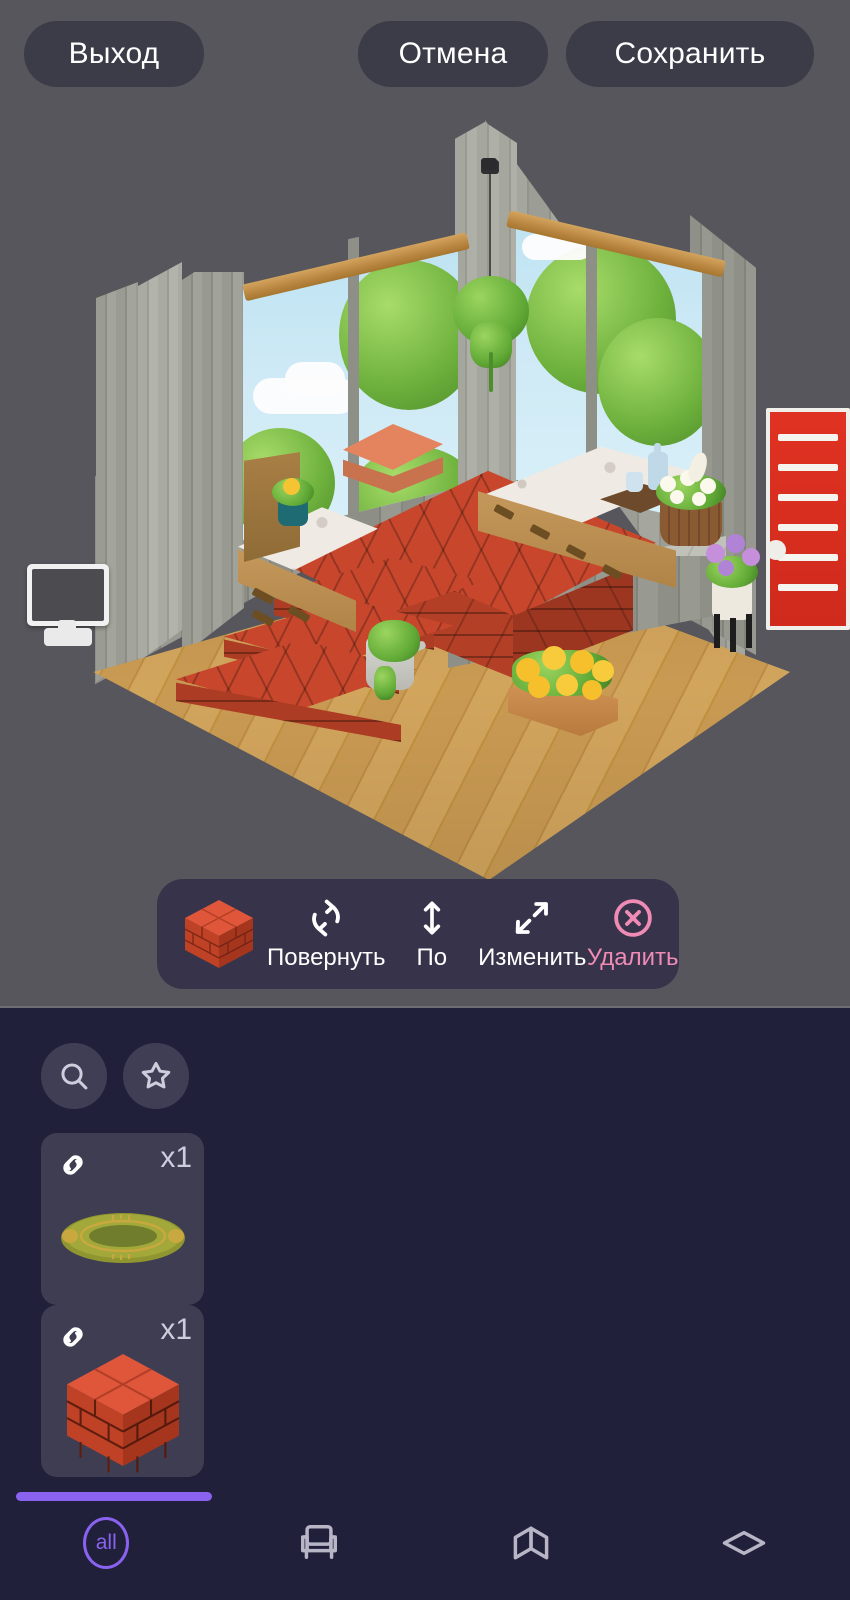 This screenshot has height=1600, width=850. What do you see at coordinates (114, 54) in the screenshot?
I see `exit-button: Выход` at bounding box center [114, 54].